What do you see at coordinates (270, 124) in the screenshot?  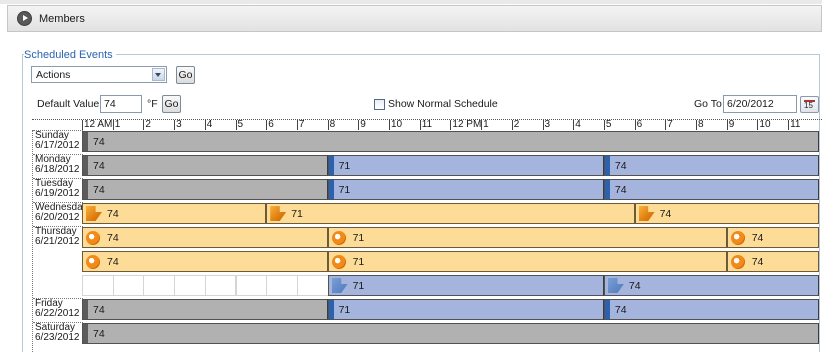 I see `hour-tick: 6` at bounding box center [270, 124].